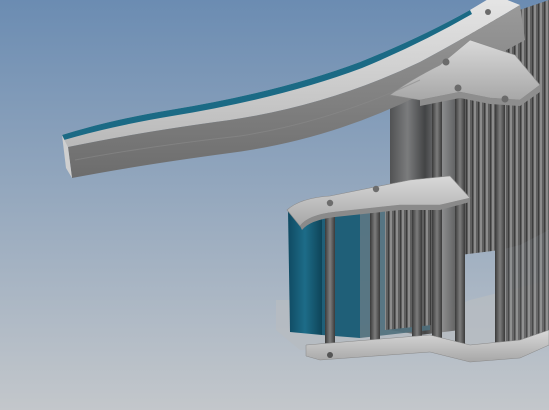  I want to click on slatted-wall-right-lower, so click(524, 290).